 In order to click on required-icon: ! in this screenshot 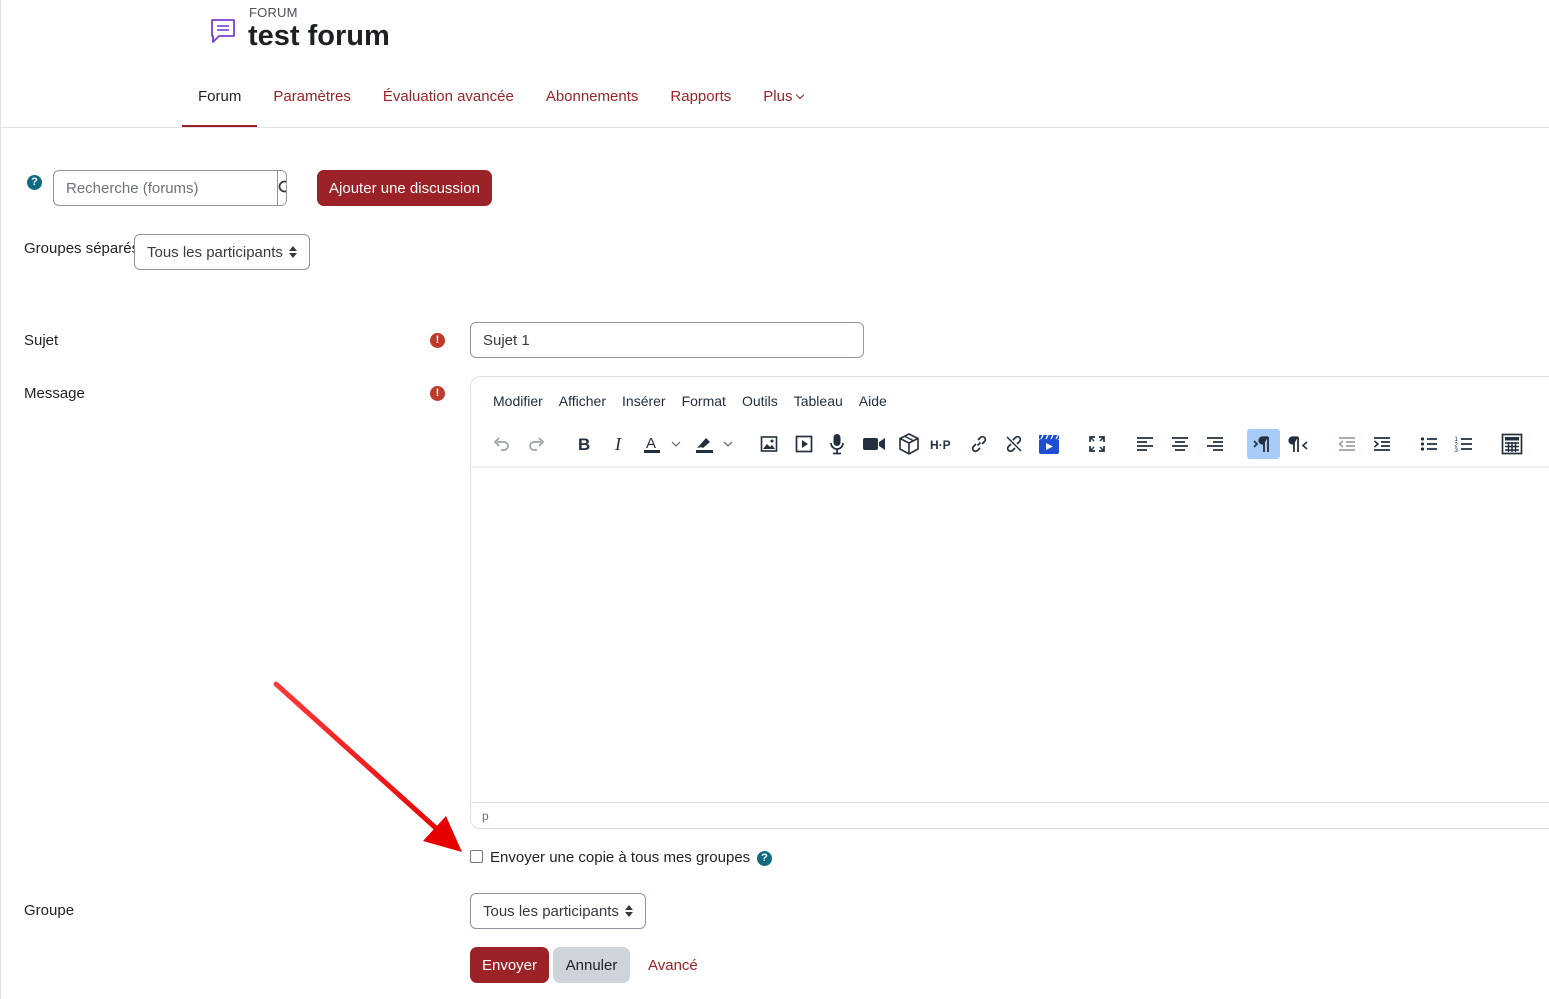, I will do `click(437, 340)`.